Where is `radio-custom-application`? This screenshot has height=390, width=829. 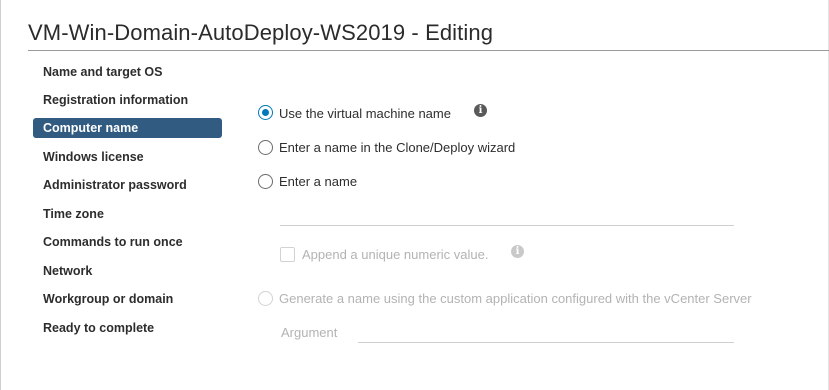 radio-custom-application is located at coordinates (265, 298).